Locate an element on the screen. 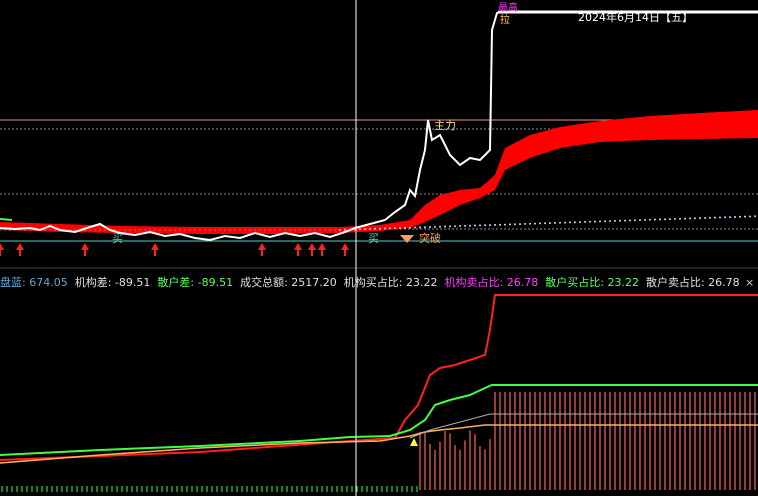 This screenshot has height=496, width=758. legend-key-7: 散户卖占比: is located at coordinates (675, 282).